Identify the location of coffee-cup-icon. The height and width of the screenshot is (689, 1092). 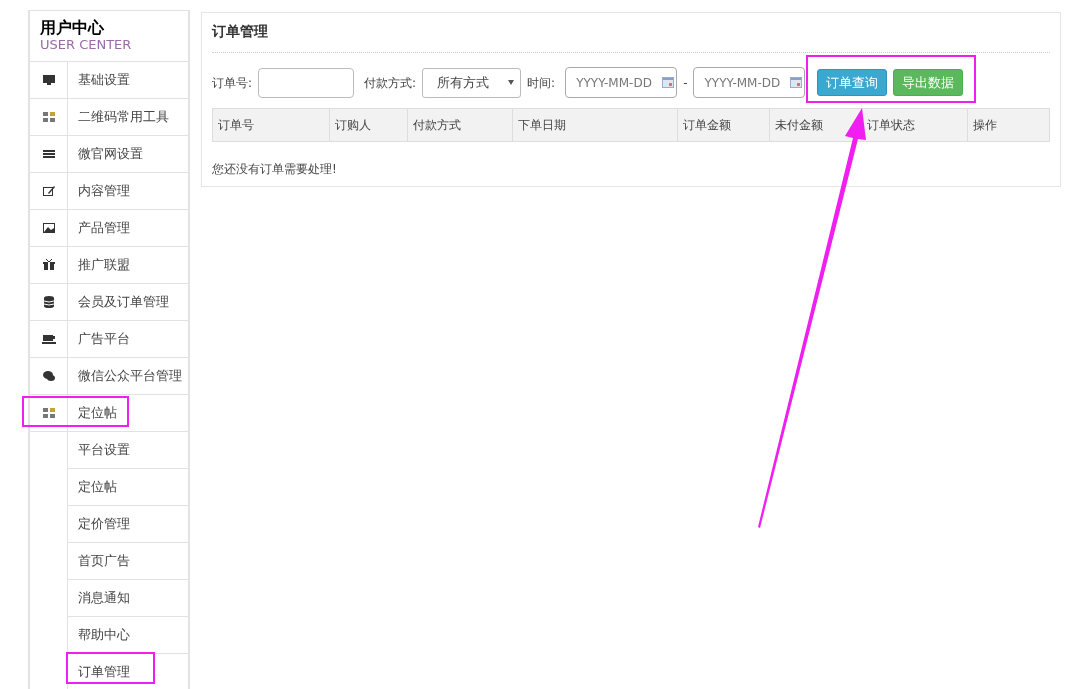
(48, 339).